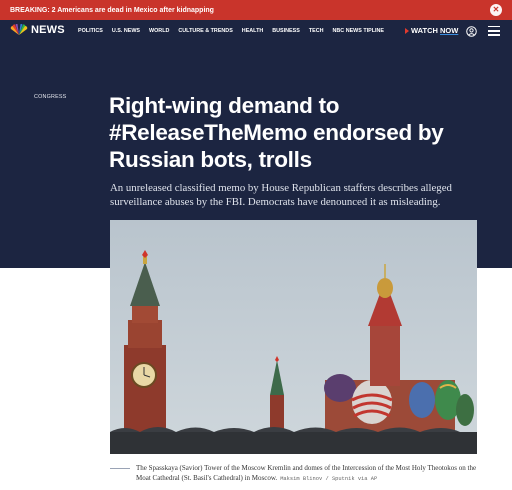 The image size is (512, 490). Describe the element at coordinates (424, 30) in the screenshot. I see `watch-label: WATCH` at that location.